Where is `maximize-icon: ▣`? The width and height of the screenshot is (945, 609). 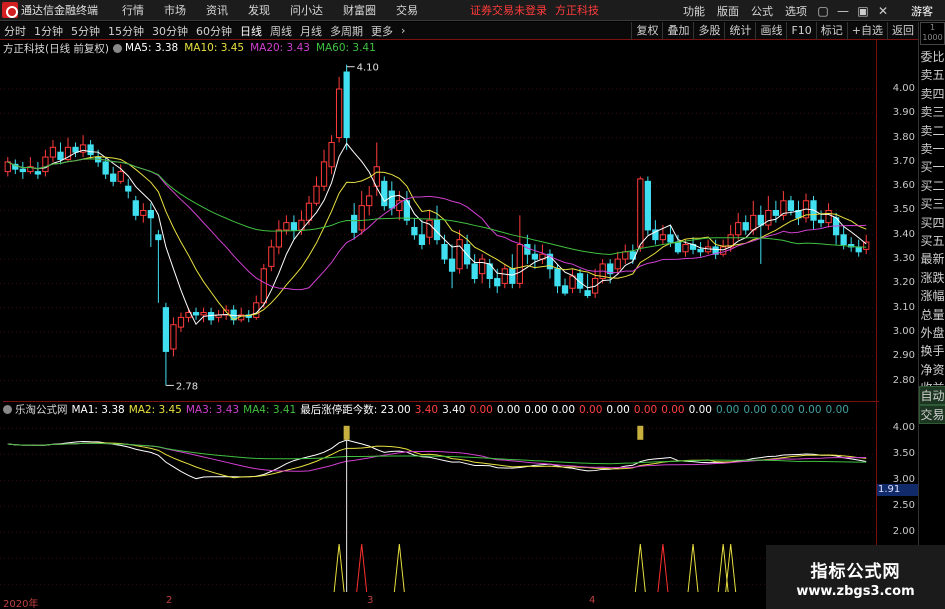 maximize-icon: ▣ is located at coordinates (863, 11).